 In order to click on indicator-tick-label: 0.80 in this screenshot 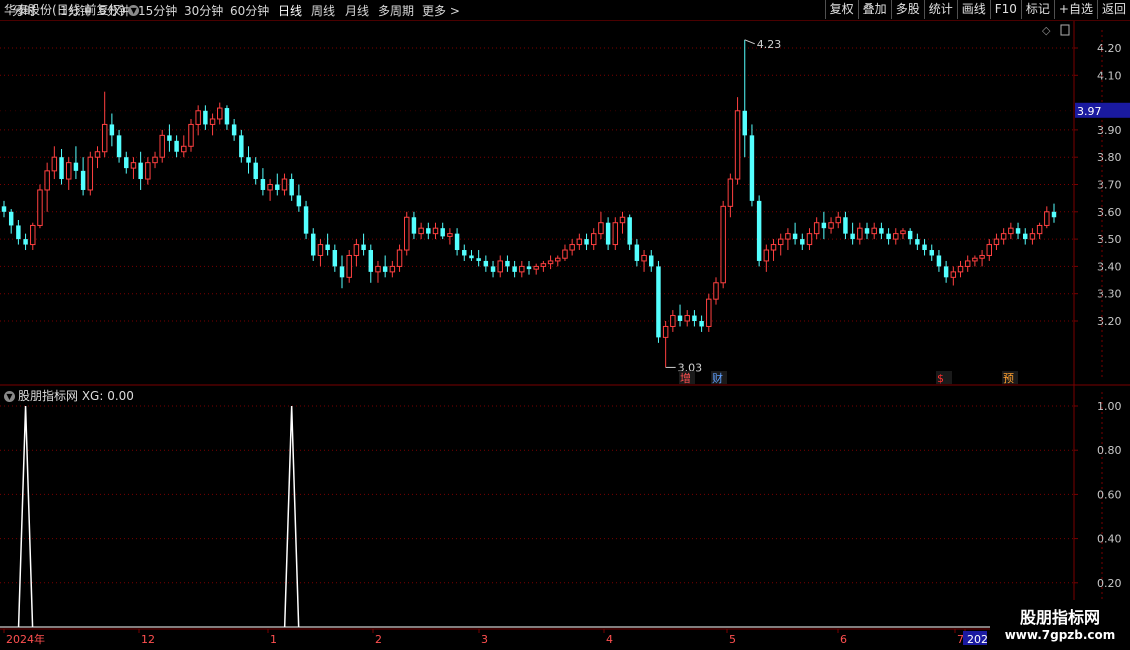, I will do `click(1109, 450)`.